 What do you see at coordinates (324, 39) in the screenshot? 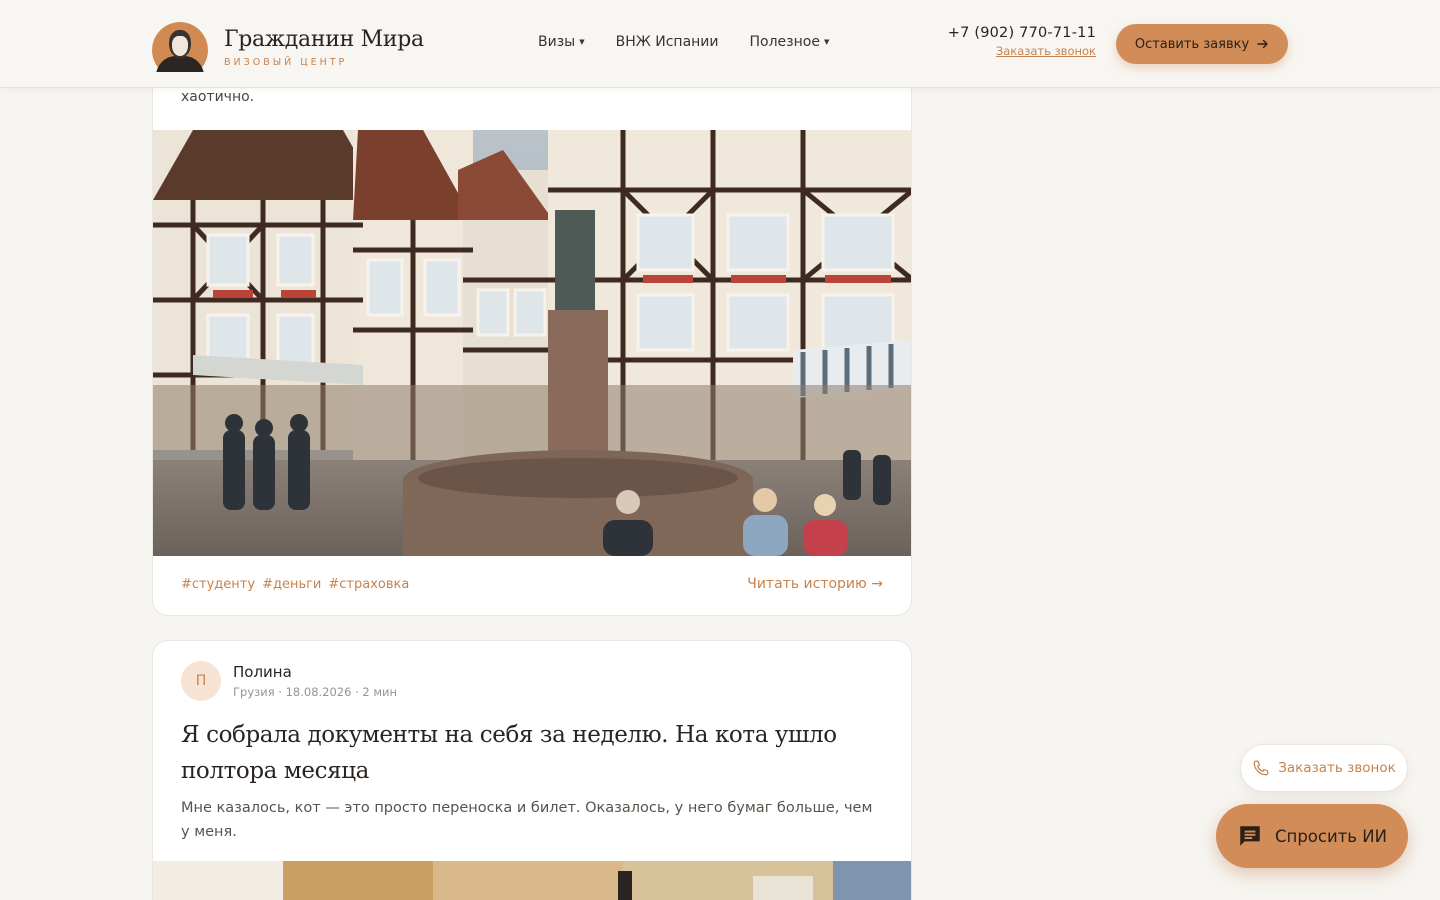
I see `brand-title: Гражданин Мира` at bounding box center [324, 39].